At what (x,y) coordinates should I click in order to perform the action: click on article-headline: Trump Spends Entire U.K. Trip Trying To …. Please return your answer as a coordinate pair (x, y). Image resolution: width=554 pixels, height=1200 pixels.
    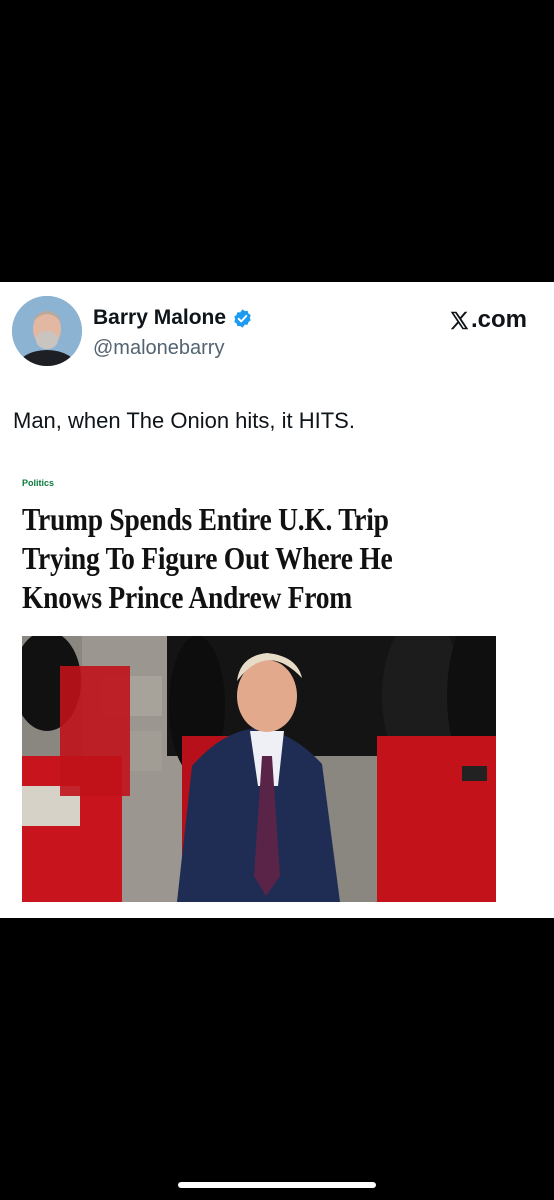
    Looking at the image, I should click on (207, 558).